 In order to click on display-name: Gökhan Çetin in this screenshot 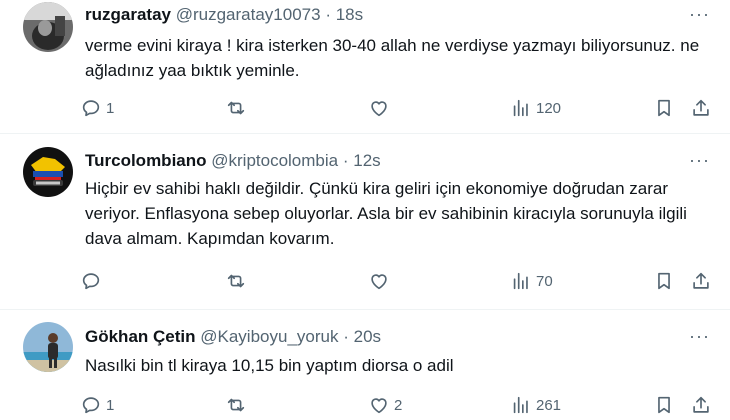, I will do `click(140, 336)`.